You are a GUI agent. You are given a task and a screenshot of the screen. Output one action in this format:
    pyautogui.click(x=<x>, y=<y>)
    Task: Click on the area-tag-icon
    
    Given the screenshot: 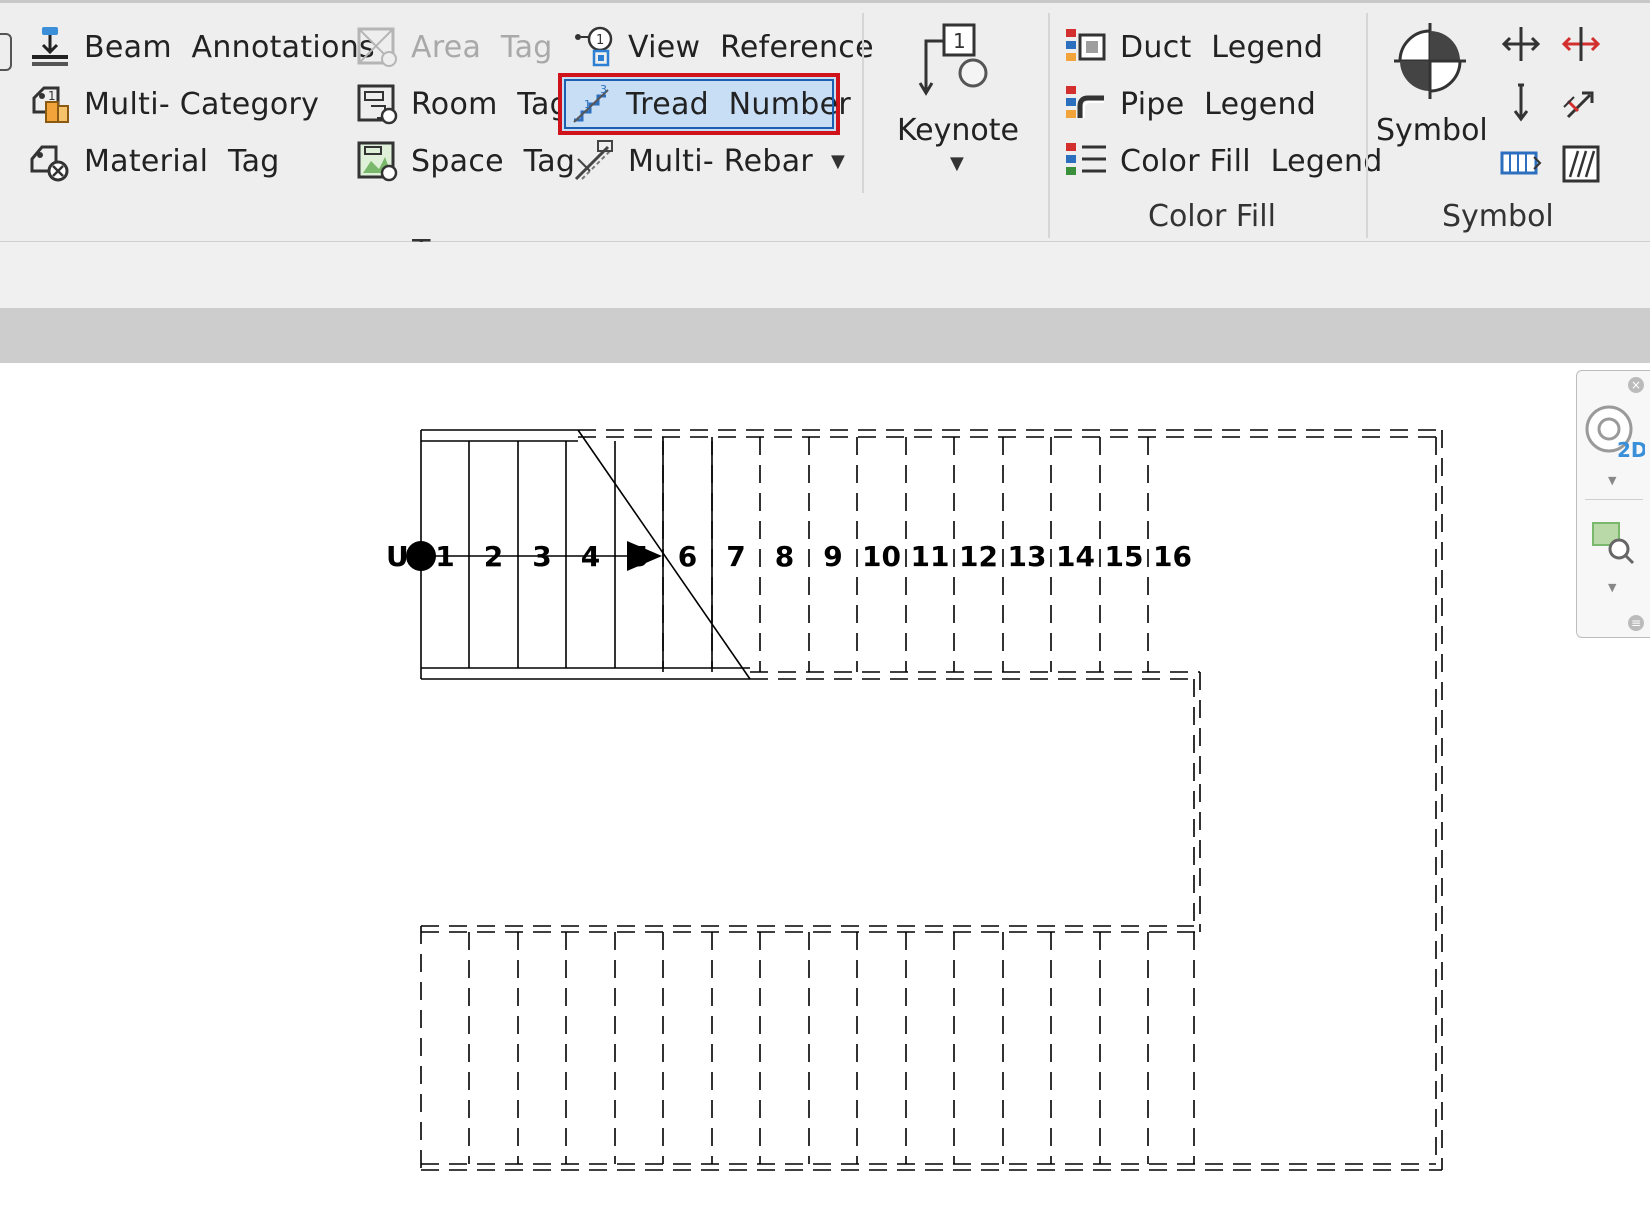 What is the action you would take?
    pyautogui.click(x=377, y=47)
    